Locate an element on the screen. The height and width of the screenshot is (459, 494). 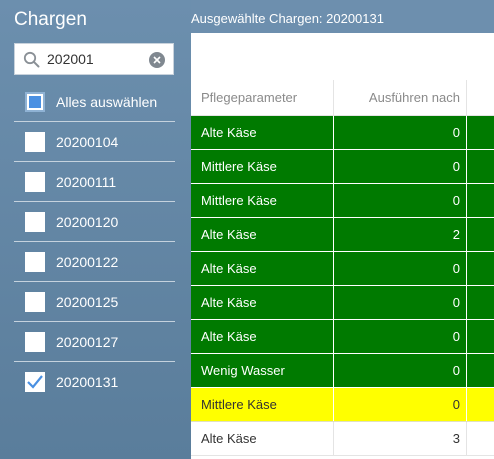
charge-label: 20200111 is located at coordinates (86, 182).